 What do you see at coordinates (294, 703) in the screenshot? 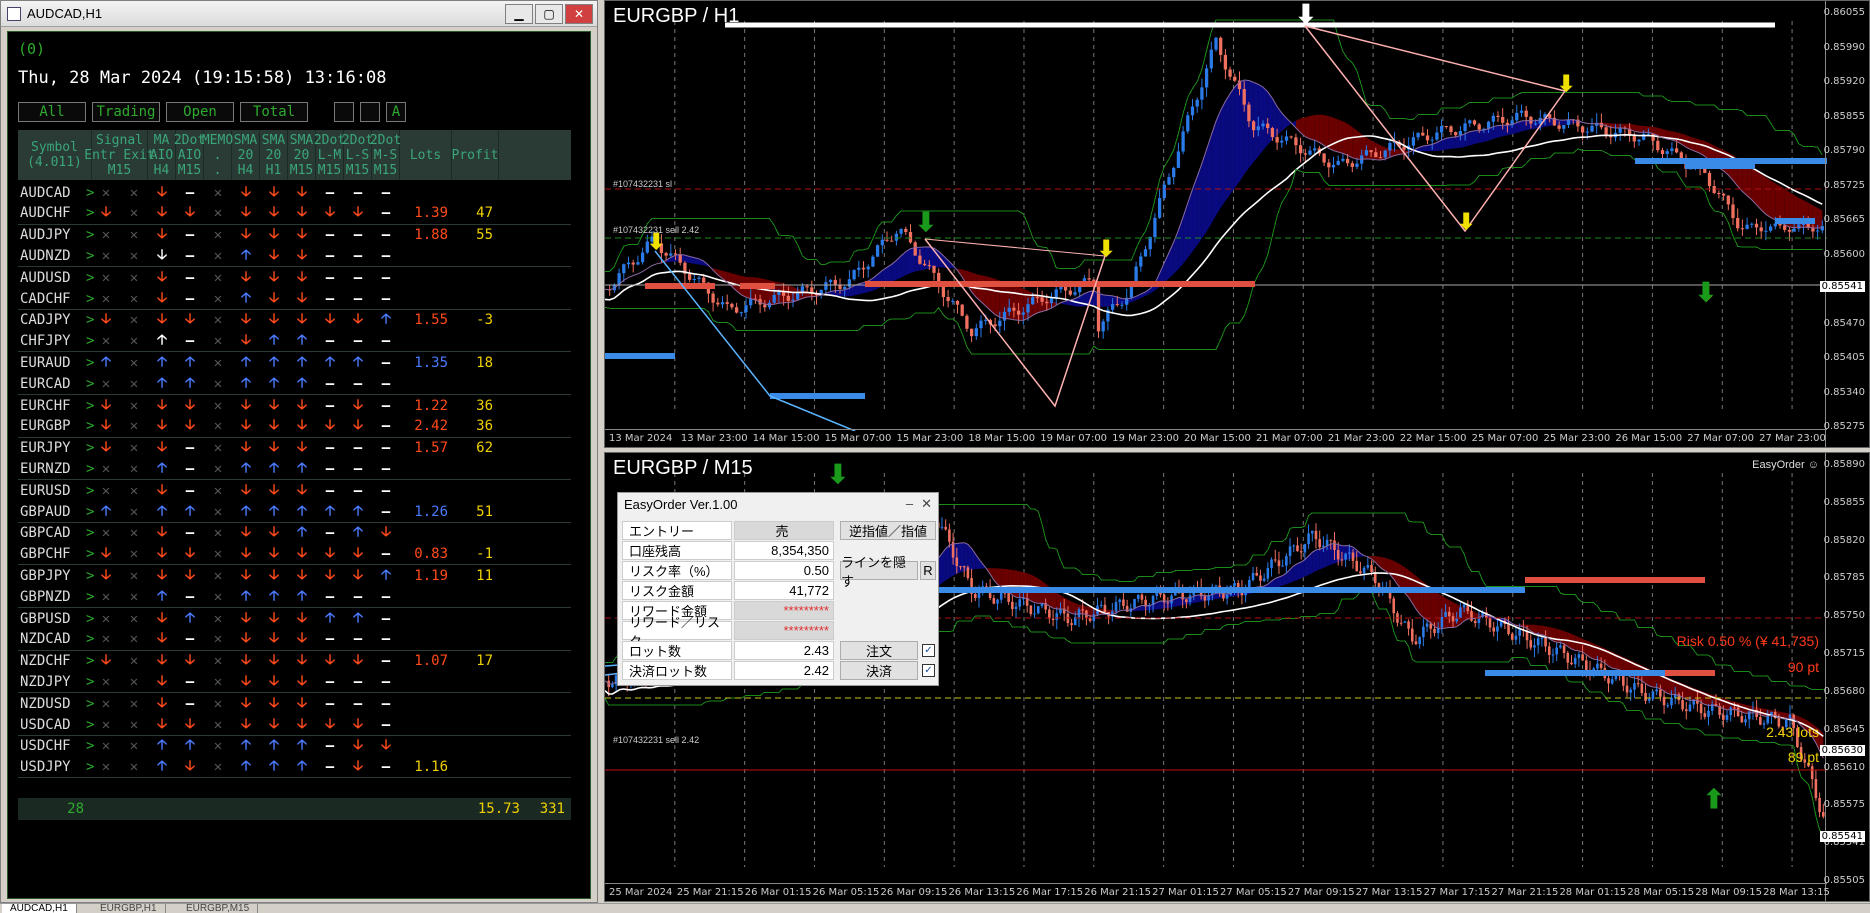
I see `table-row: NZDUSD > ✕ ✕ 🡣 – ✕ 🡣 🡣 🡣 – – –` at bounding box center [294, 703].